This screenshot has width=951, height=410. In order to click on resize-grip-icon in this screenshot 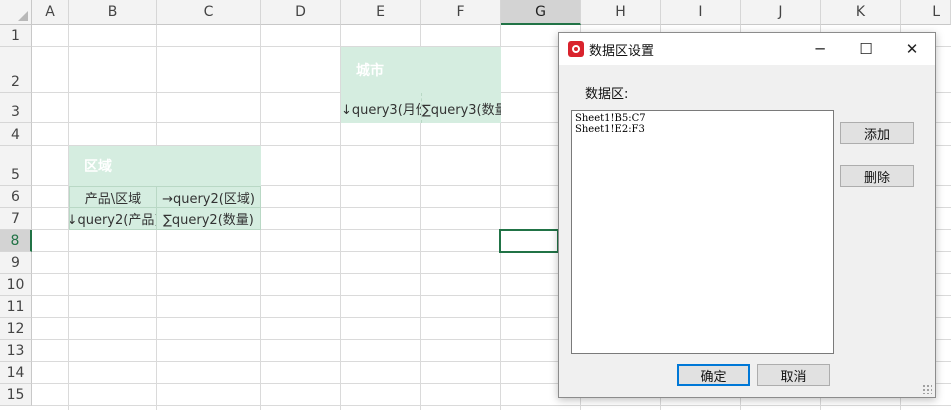, I will do `click(927, 389)`.